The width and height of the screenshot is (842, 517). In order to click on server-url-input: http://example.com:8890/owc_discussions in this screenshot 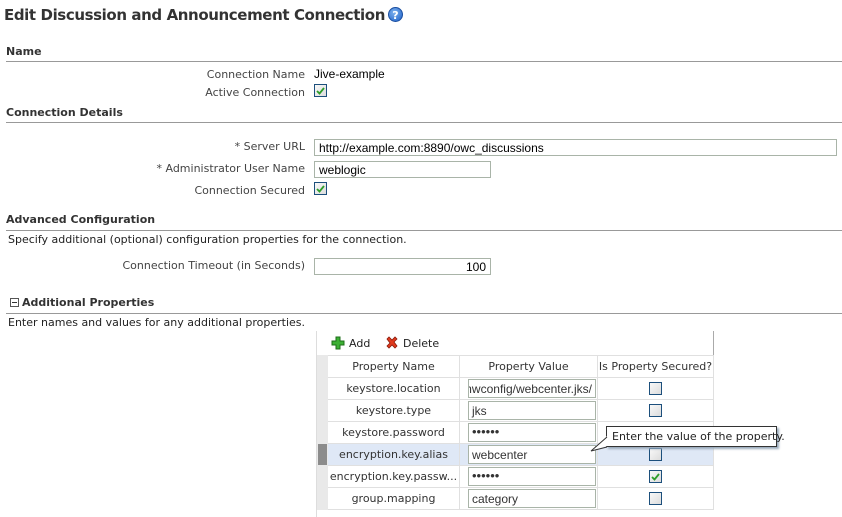, I will do `click(575, 147)`.